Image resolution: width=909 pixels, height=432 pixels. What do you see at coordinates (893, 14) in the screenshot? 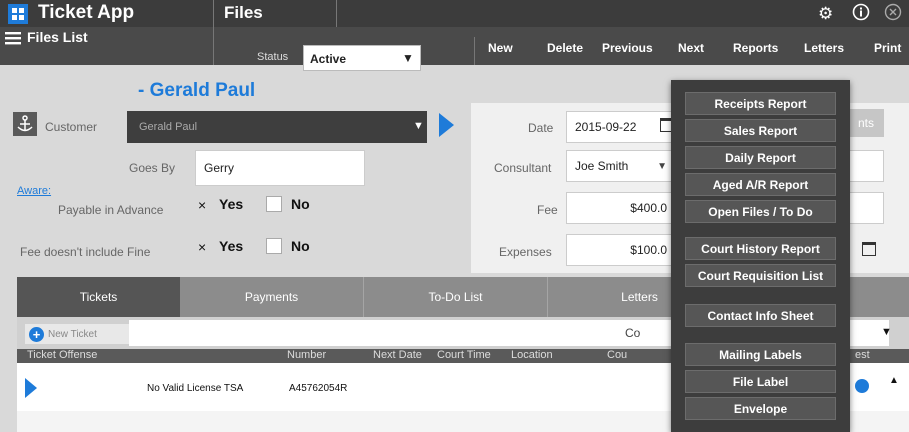
I see `close-icon` at bounding box center [893, 14].